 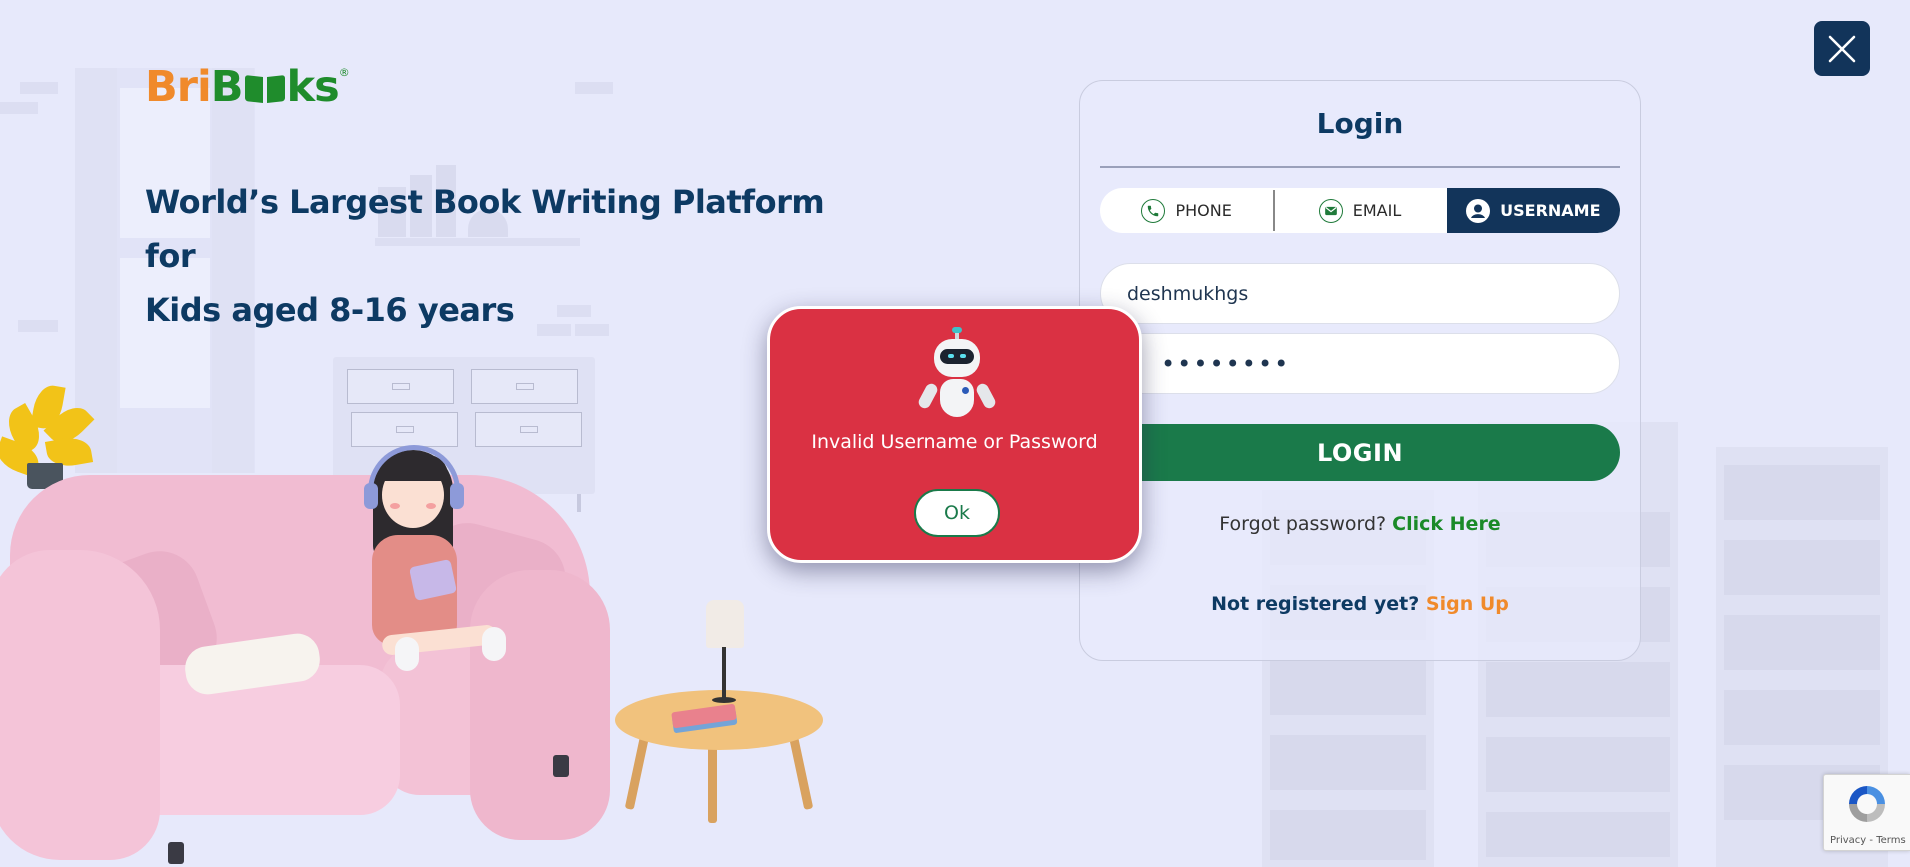 What do you see at coordinates (1360, 293) in the screenshot?
I see `username-input: deshmukhgs` at bounding box center [1360, 293].